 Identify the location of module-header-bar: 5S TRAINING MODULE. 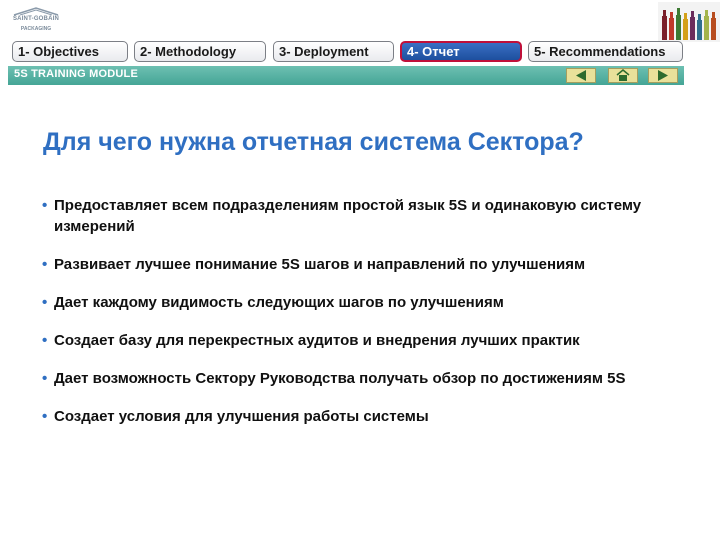
(346, 75).